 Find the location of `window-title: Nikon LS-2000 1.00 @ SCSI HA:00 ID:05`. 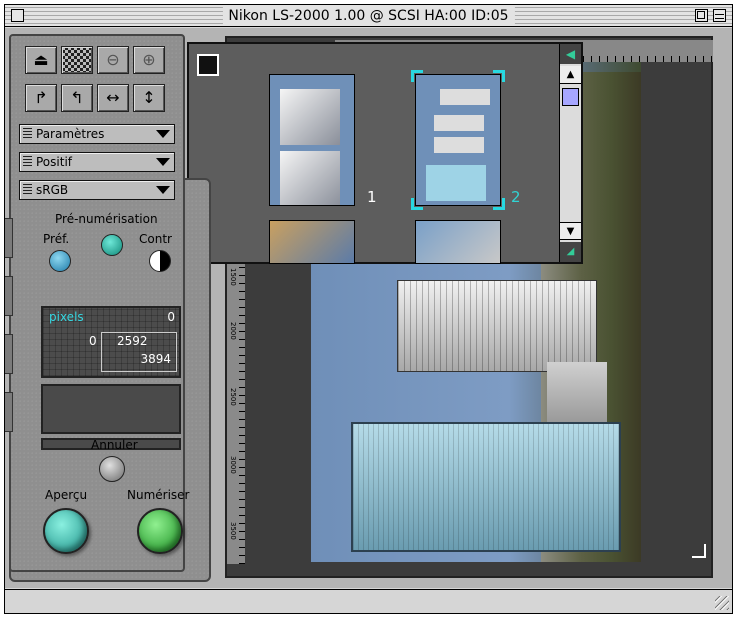

window-title: Nikon LS-2000 1.00 @ SCSI HA:00 ID:05 is located at coordinates (368, 16).